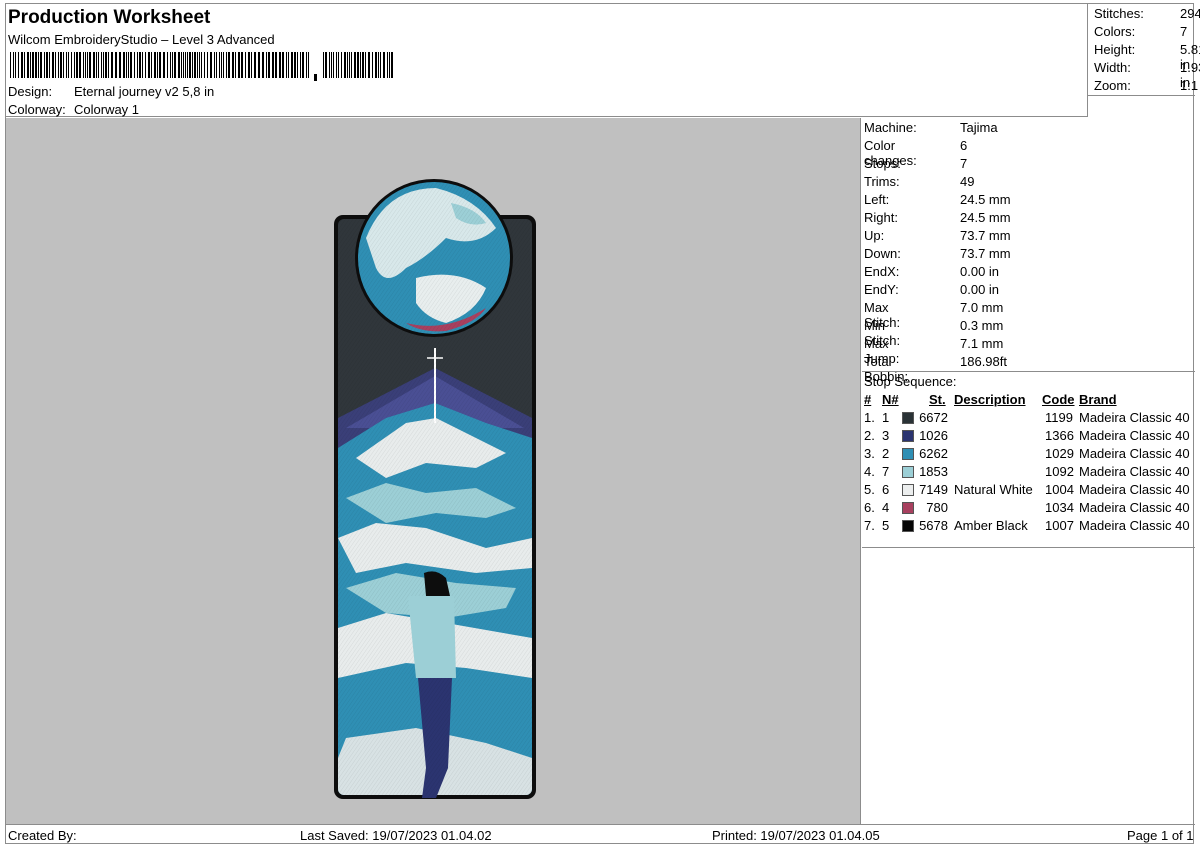 Image resolution: width=1200 pixels, height=848 pixels. I want to click on embroidery-design-image, so click(435, 489).